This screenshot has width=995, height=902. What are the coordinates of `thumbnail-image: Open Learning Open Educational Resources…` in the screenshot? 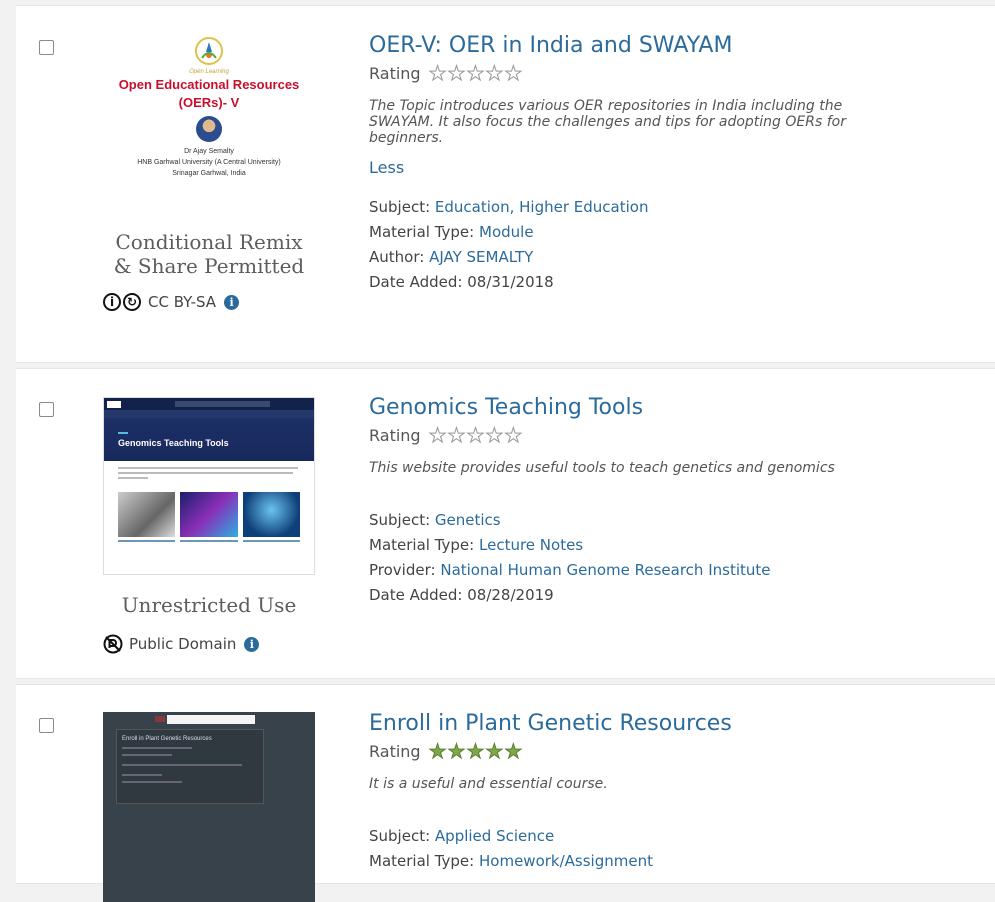 It's located at (209, 122).